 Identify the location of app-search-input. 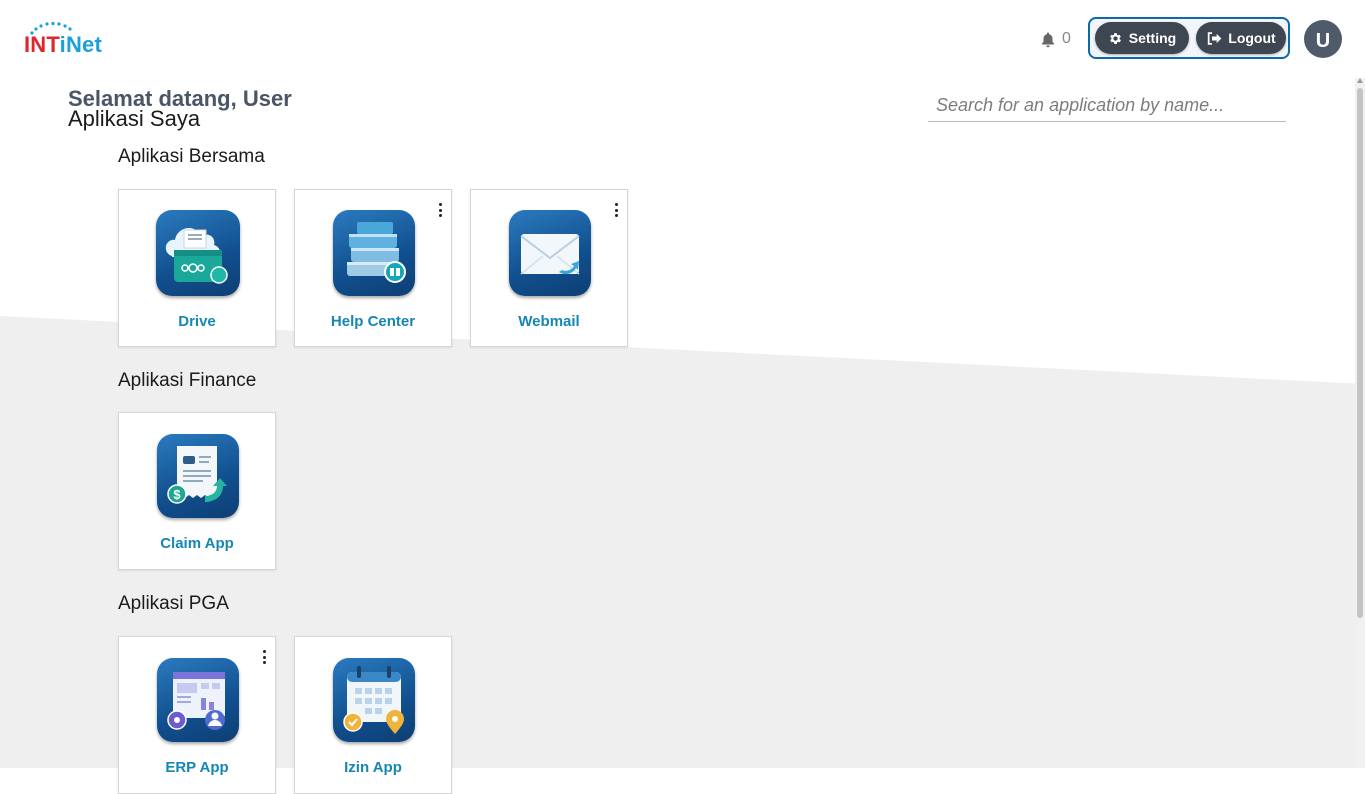
(1107, 106).